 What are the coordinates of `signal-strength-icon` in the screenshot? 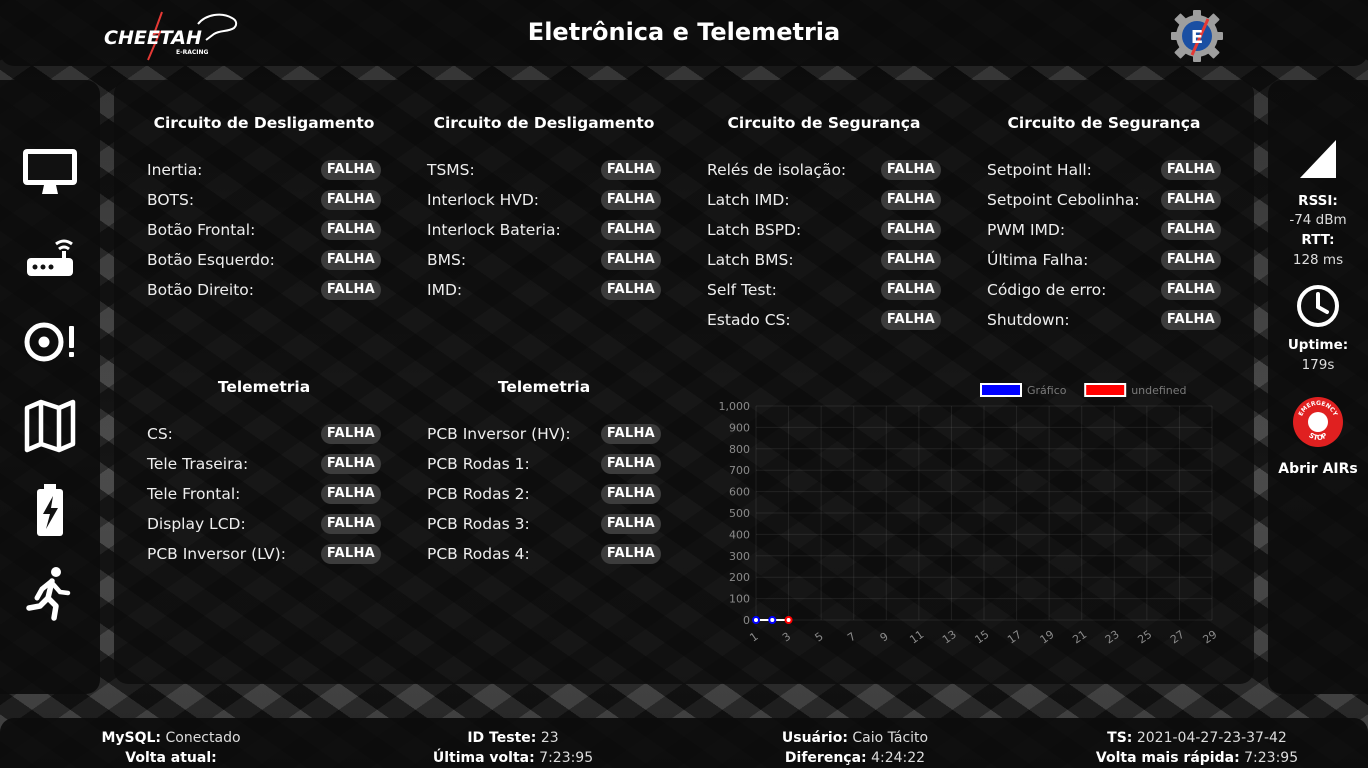 It's located at (1318, 159).